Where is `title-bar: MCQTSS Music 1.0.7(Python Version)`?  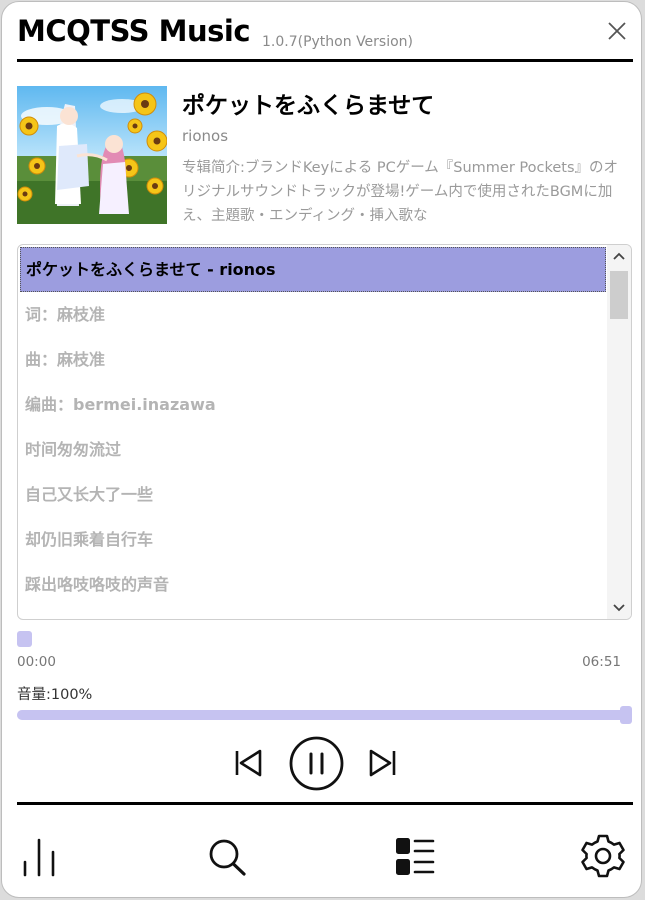 title-bar: MCQTSS Music 1.0.7(Python Version) is located at coordinates (325, 37).